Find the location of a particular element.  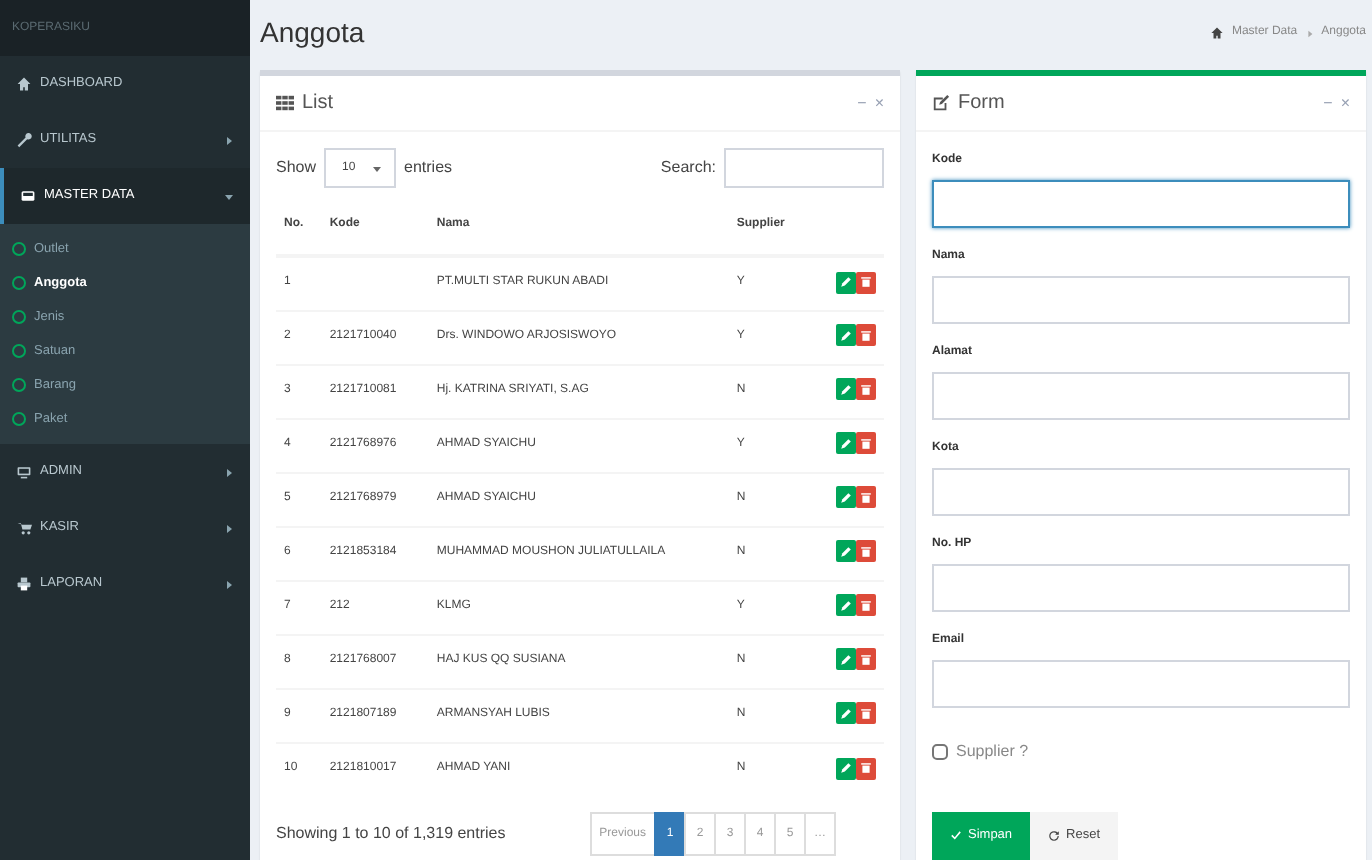

wrench-icon is located at coordinates (24, 140).